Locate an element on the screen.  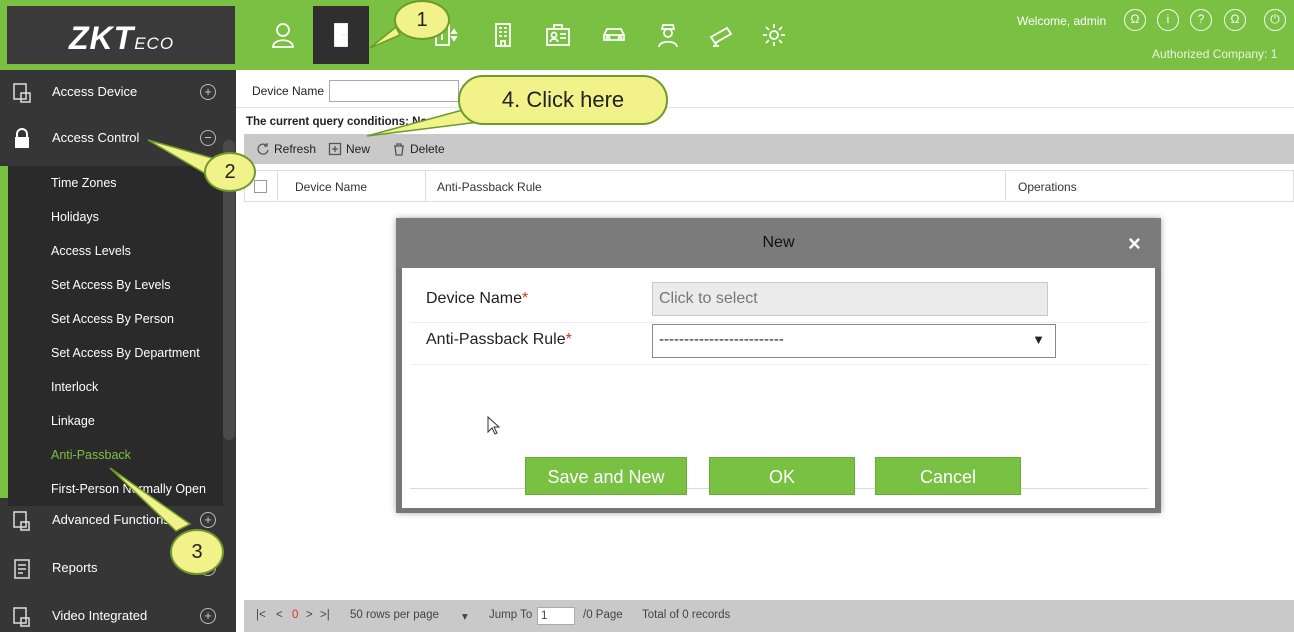
advanced-icon is located at coordinates (21, 521).